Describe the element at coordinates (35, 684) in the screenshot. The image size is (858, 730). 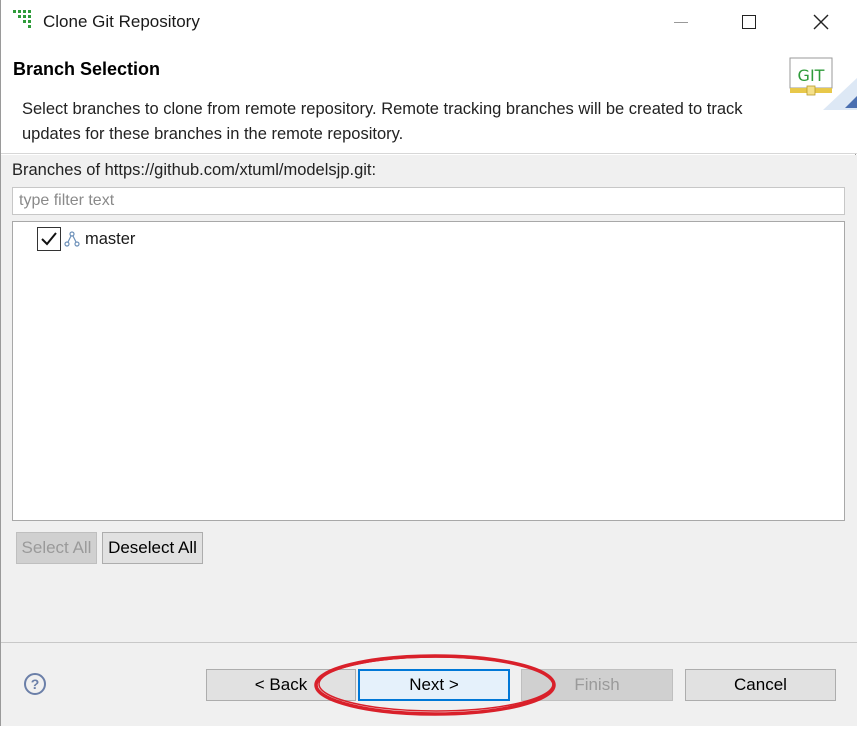
I see `help-icon: ?` at that location.